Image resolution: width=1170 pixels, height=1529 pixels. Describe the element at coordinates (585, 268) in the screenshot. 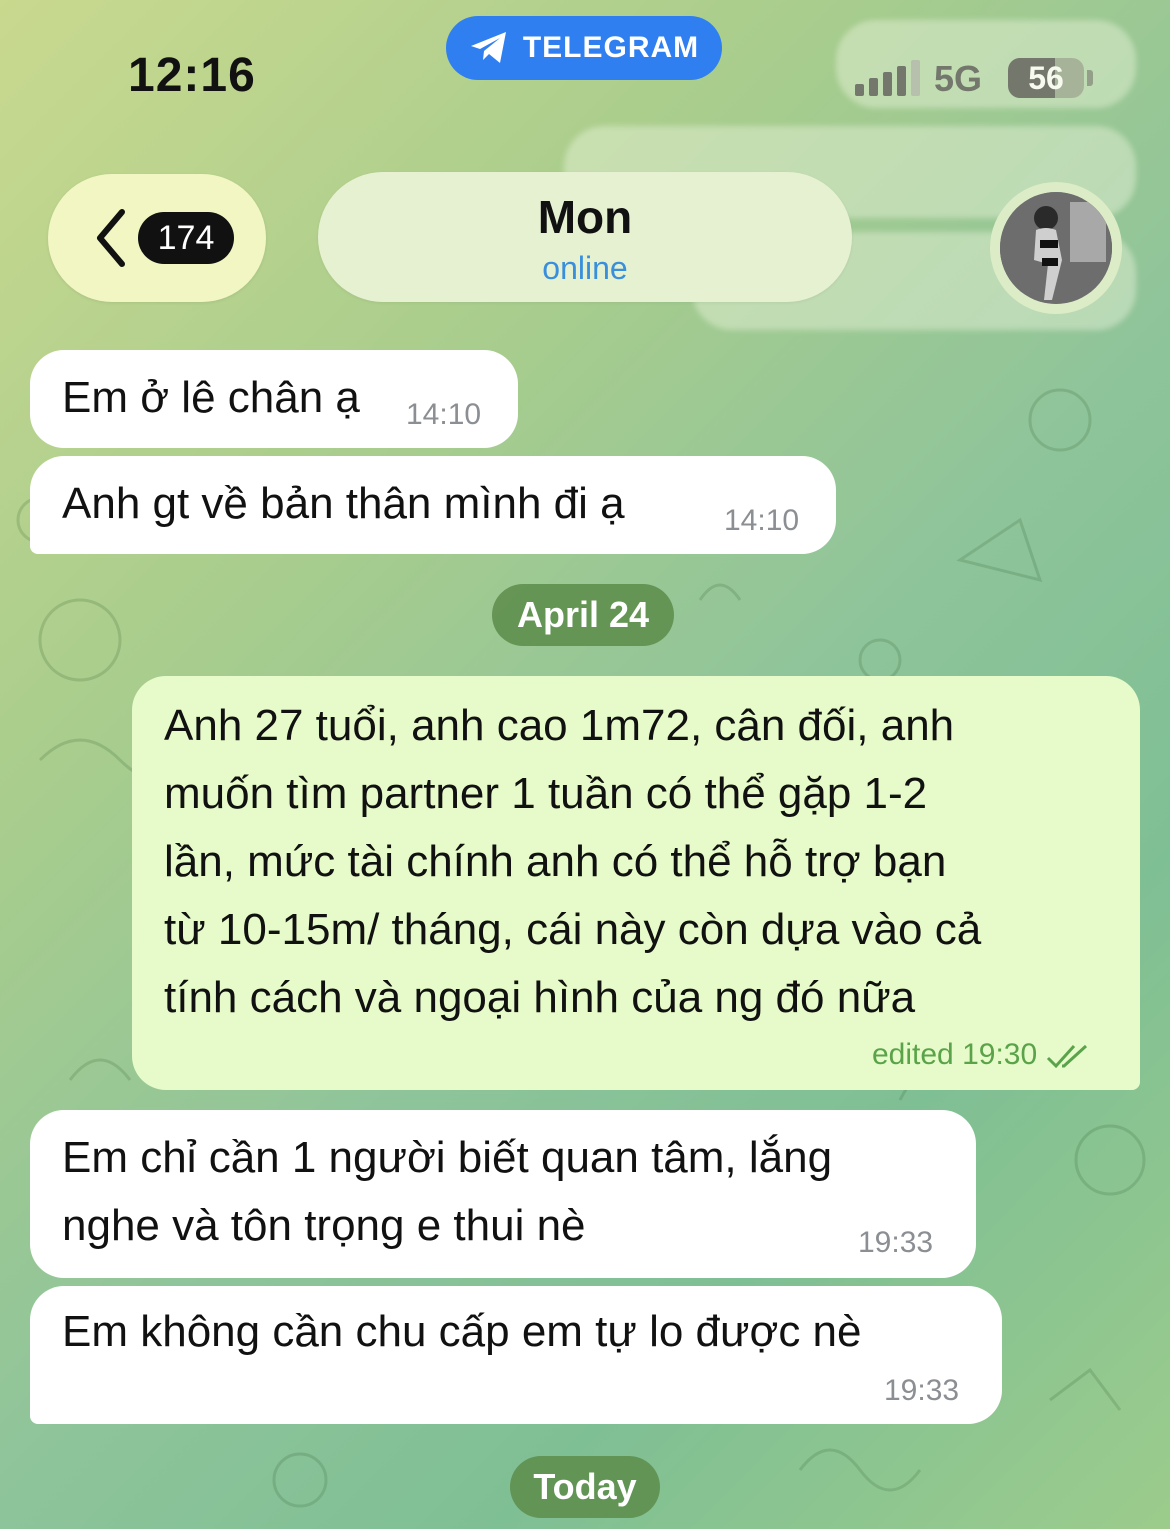

I see `chat-status: online` at that location.